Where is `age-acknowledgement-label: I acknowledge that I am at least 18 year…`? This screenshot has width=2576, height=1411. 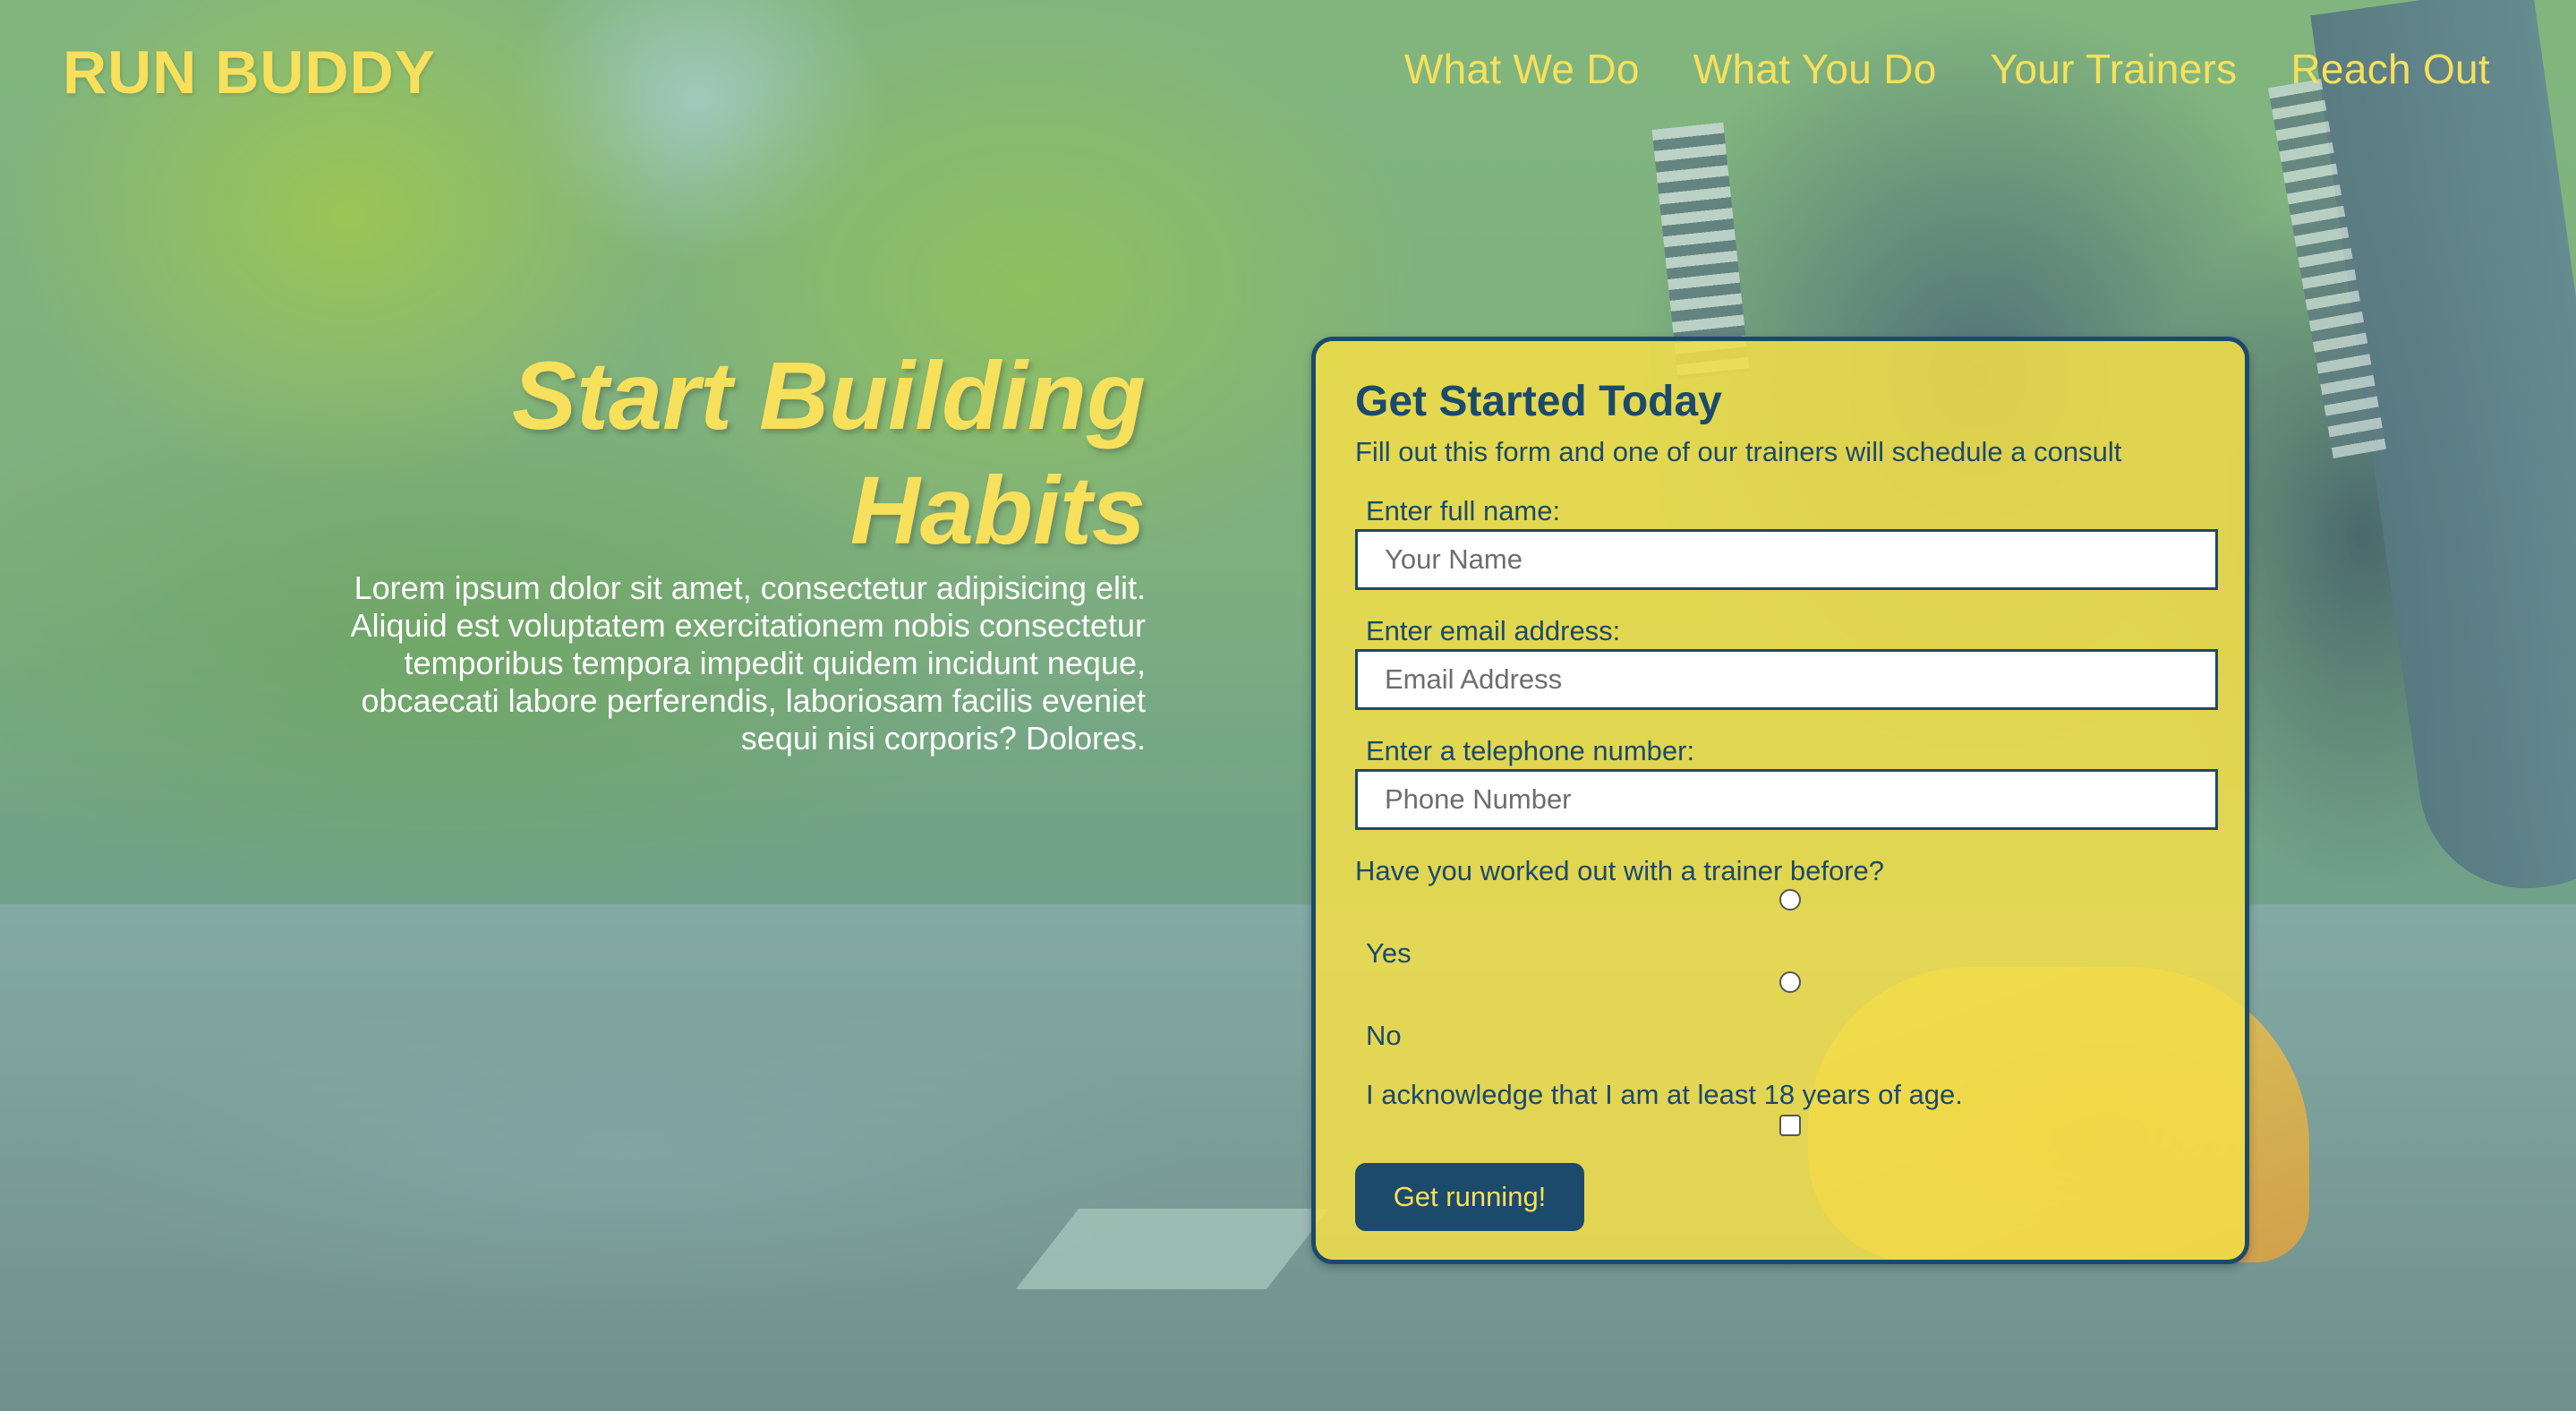
age-acknowledgement-label: I acknowledge that I am at least 18 year… is located at coordinates (1664, 1094).